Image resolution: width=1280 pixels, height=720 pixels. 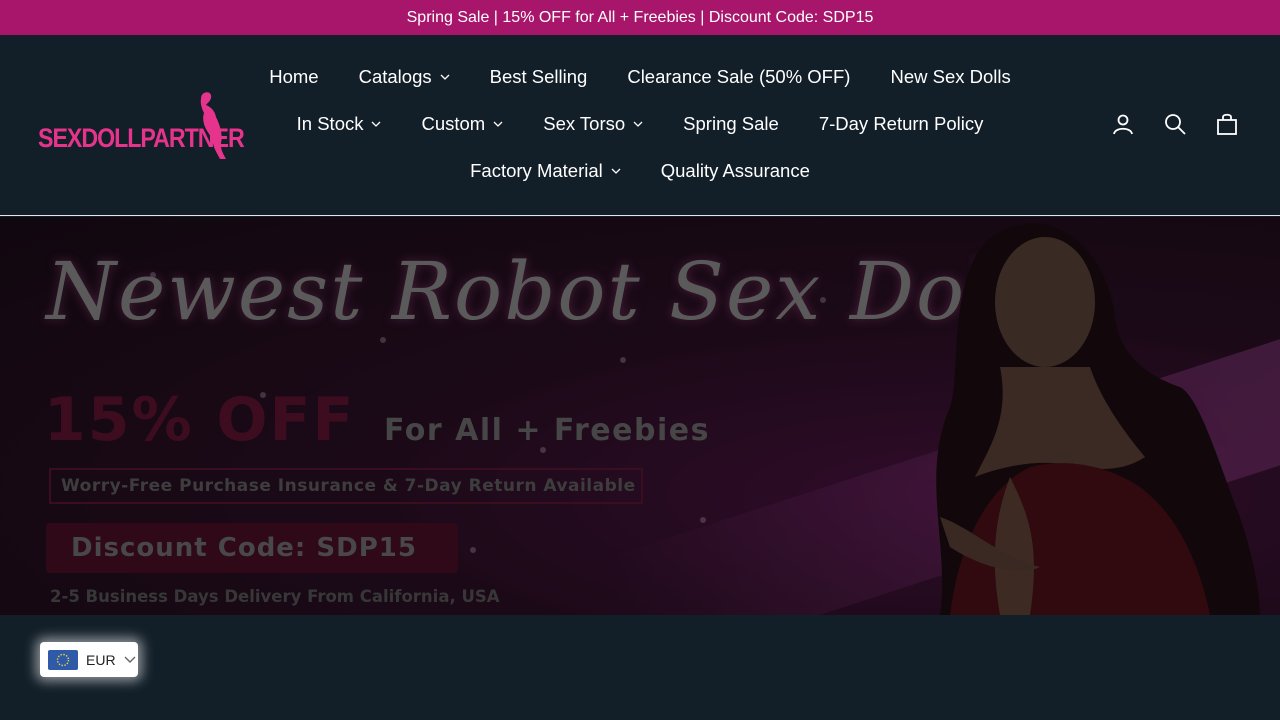 I want to click on currency-code: EUR, so click(x=101, y=659).